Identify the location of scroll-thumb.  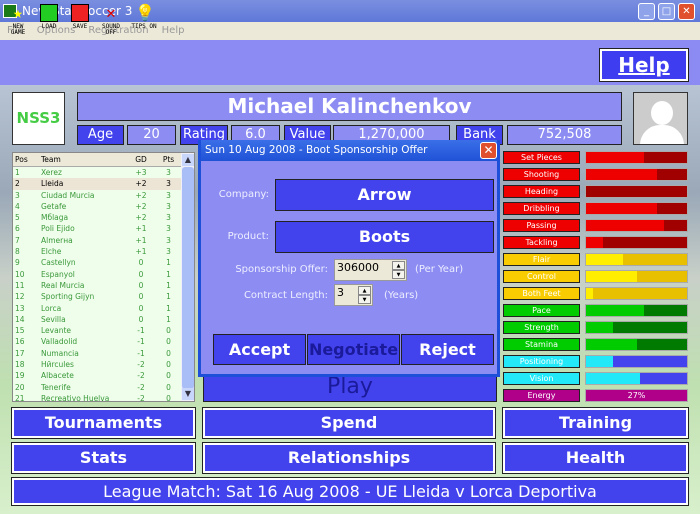
(188, 278).